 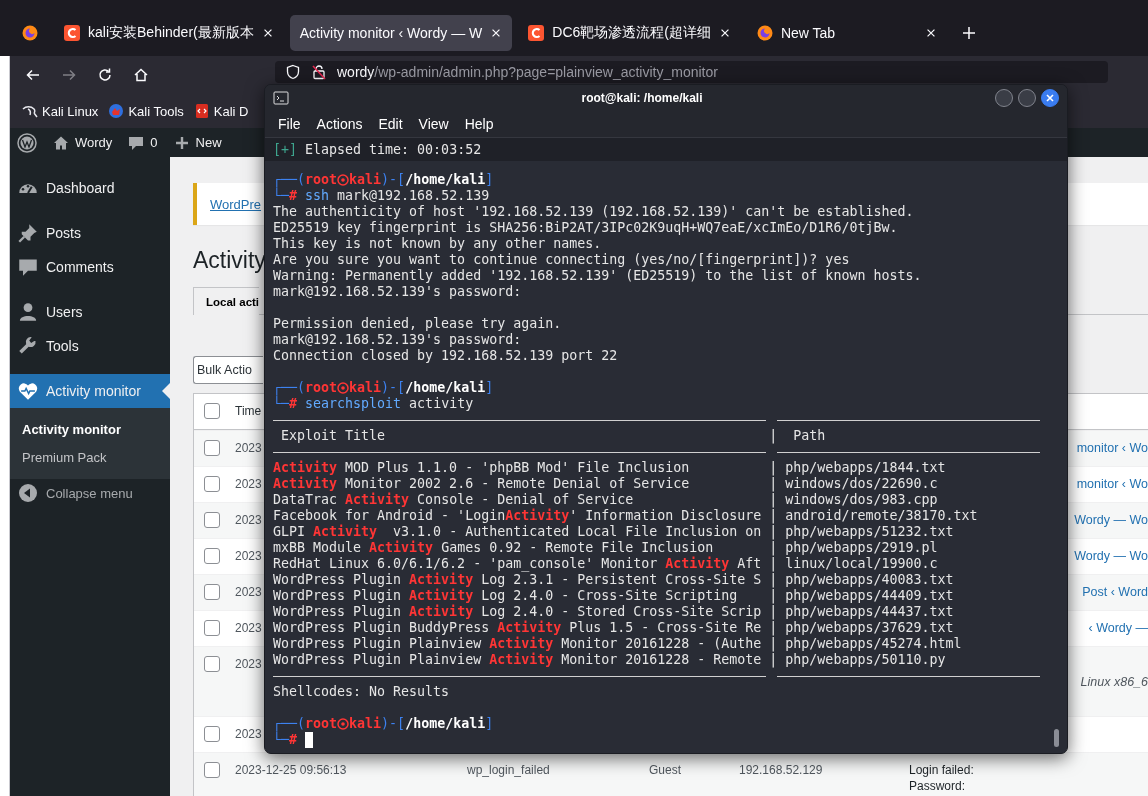 I want to click on menu-item: Help, so click(x=479, y=124).